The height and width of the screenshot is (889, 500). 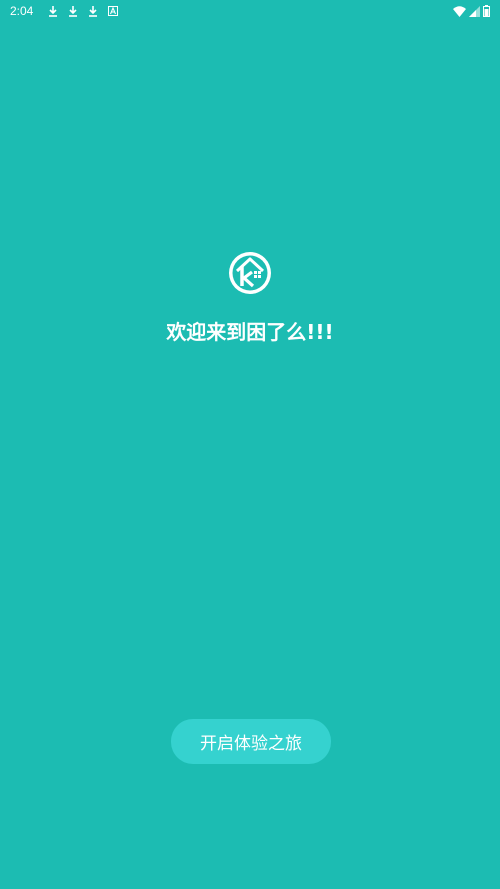 I want to click on battery-icon, so click(x=486, y=11).